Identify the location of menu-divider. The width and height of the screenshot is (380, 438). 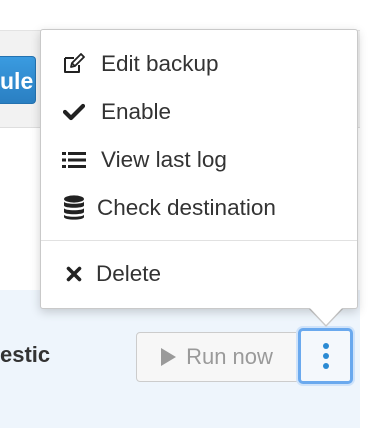
(199, 240).